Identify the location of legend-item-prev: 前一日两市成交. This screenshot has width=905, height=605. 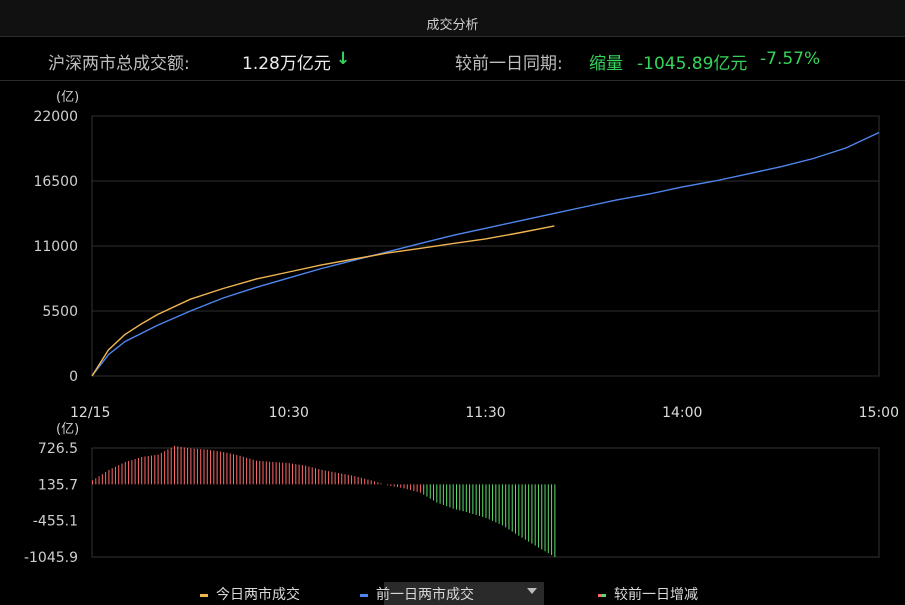
(417, 594).